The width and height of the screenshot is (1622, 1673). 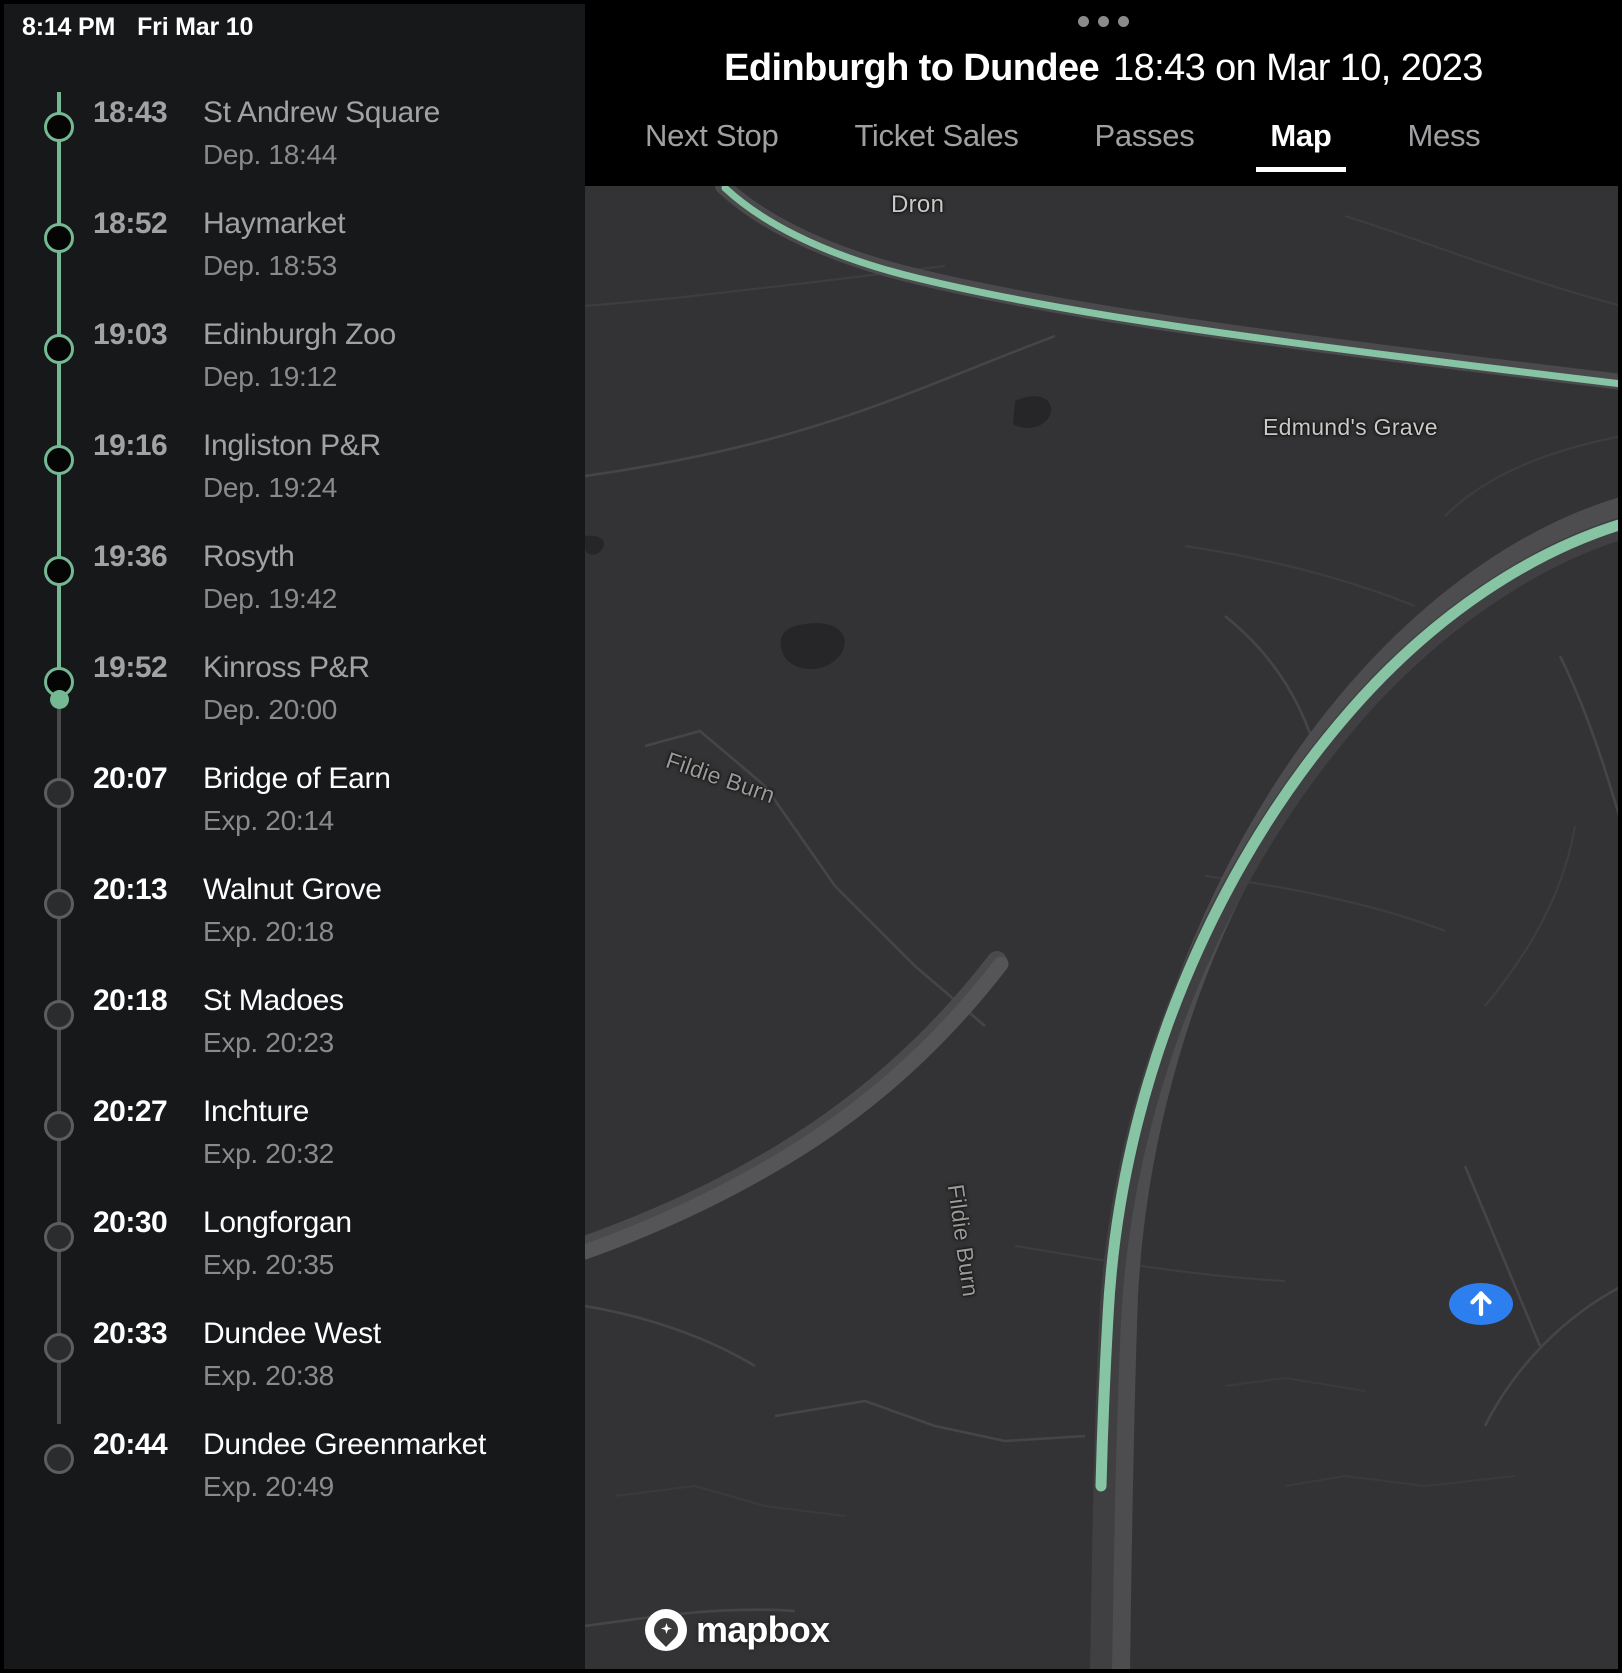 I want to click on stop-departure-time: Dep. 18:53, so click(x=270, y=265).